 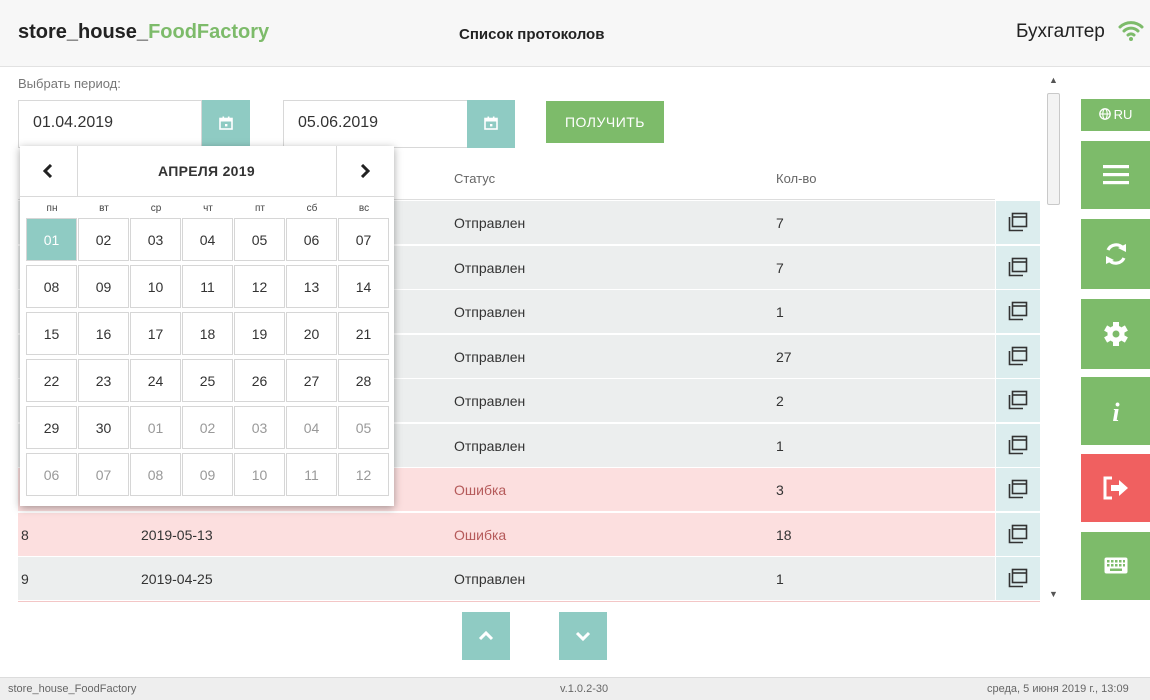 I want to click on calendar-day: 13, so click(x=311, y=286).